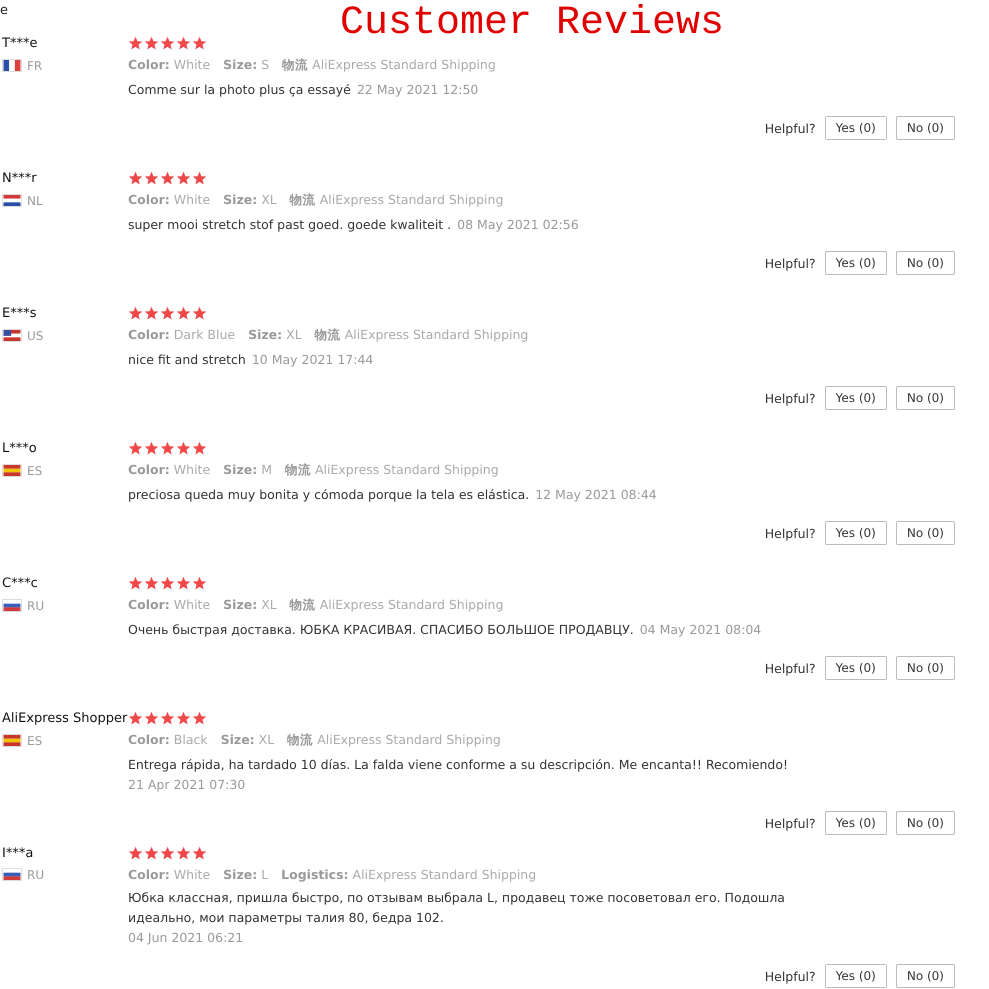 The image size is (989, 989). What do you see at coordinates (34, 471) in the screenshot?
I see `country-code: ES` at bounding box center [34, 471].